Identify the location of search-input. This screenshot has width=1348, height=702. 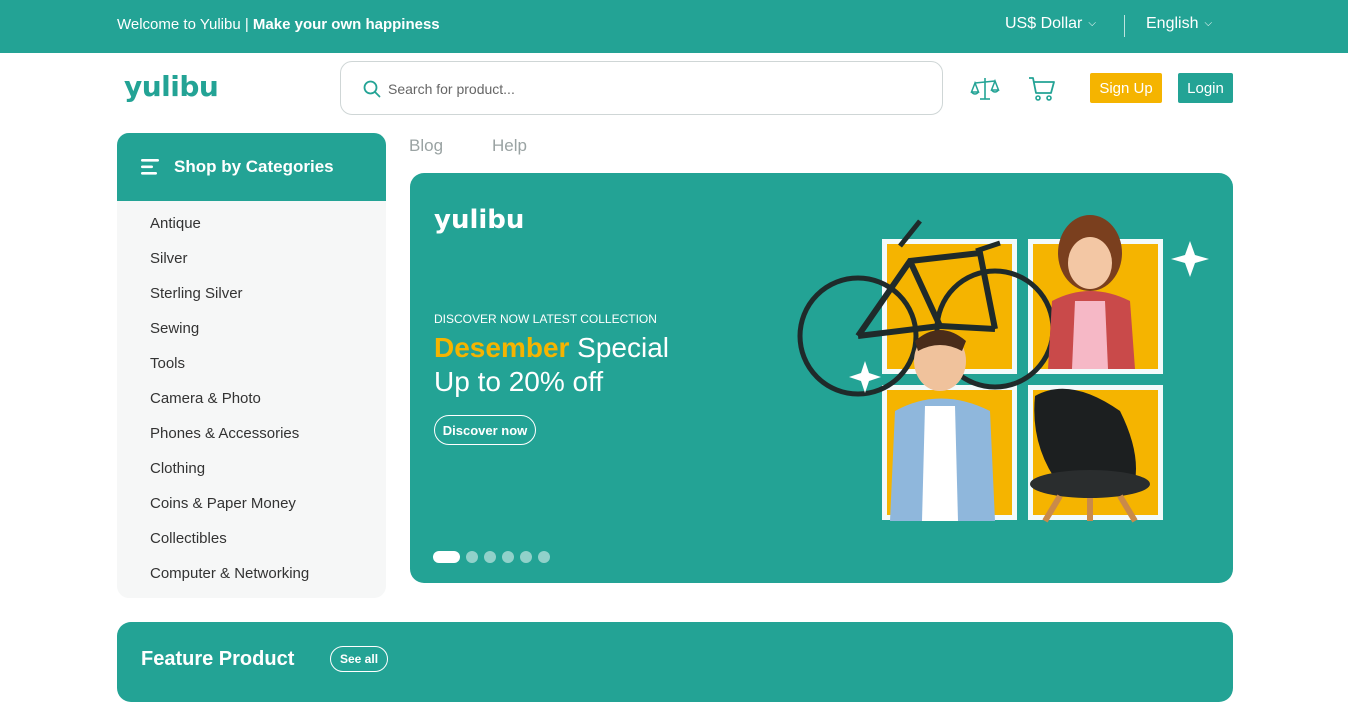
(648, 89).